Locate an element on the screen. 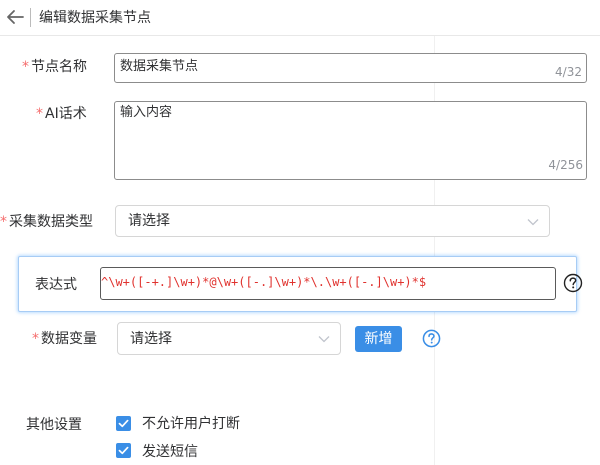  page-title: 编辑数据采集节点 is located at coordinates (95, 18).